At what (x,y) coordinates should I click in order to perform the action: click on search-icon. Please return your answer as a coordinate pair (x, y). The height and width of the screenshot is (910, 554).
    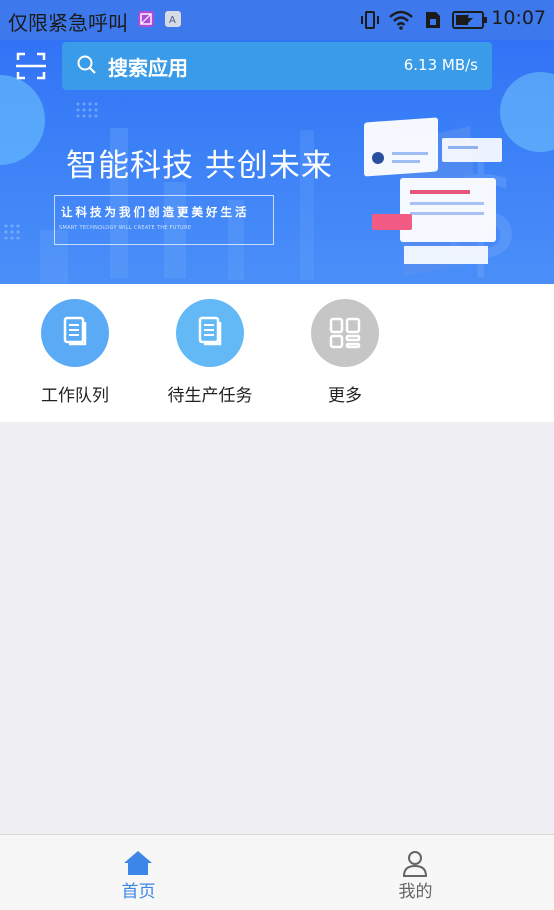
    Looking at the image, I should click on (86, 64).